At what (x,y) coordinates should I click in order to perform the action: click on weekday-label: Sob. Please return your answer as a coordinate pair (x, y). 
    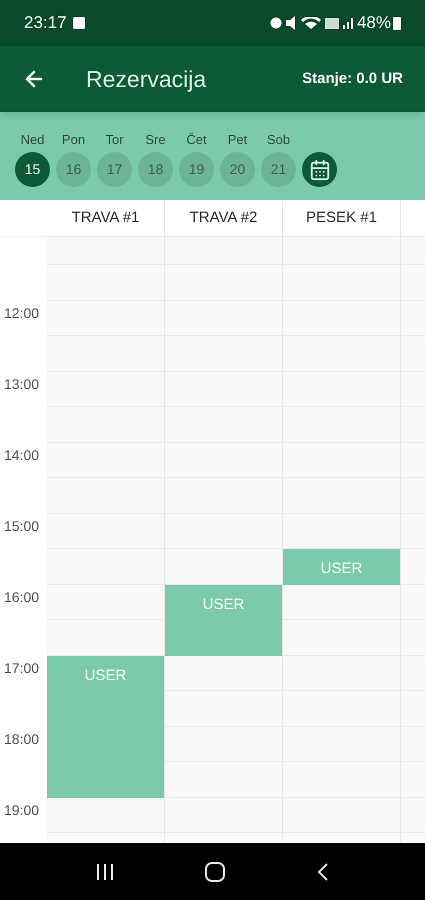
    Looking at the image, I should click on (278, 139).